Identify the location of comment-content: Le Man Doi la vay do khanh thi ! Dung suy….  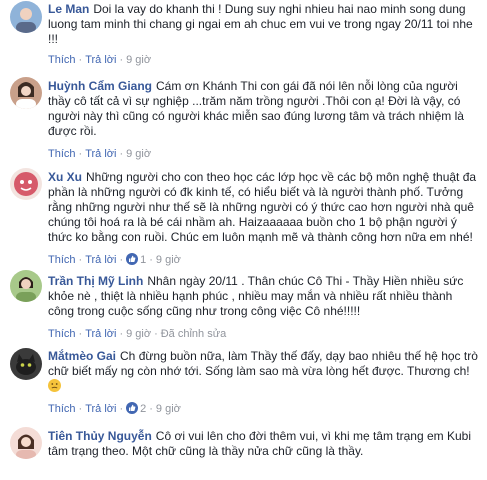
(264, 24).